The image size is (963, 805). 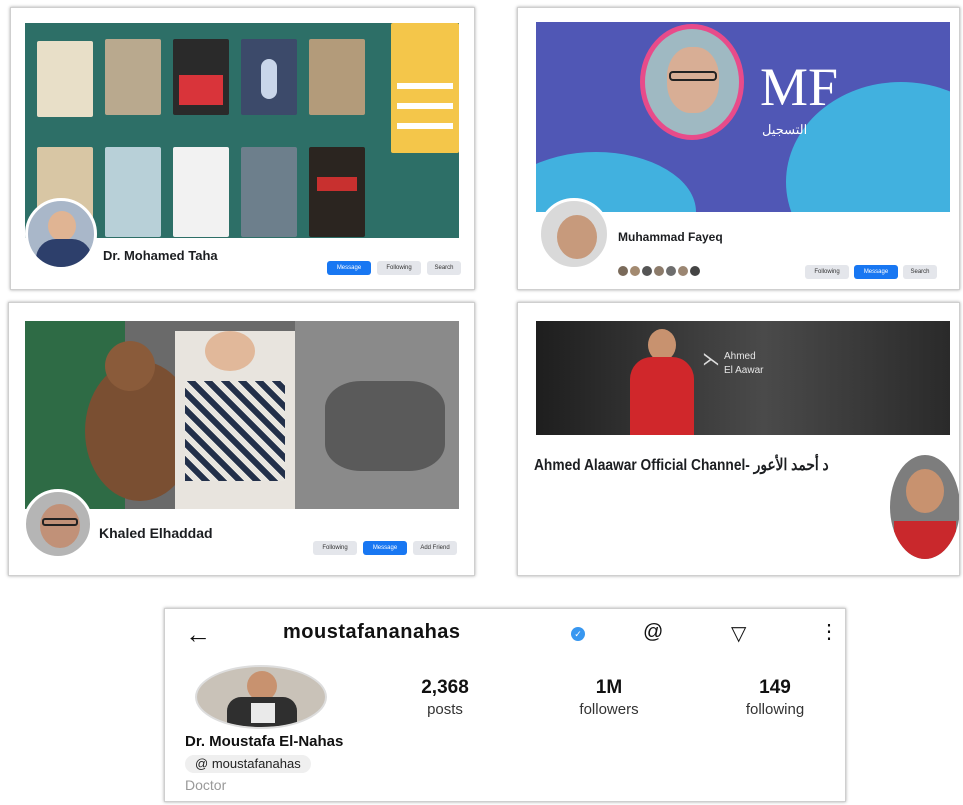 I want to click on more-options-icon: ⋮, so click(x=829, y=631).